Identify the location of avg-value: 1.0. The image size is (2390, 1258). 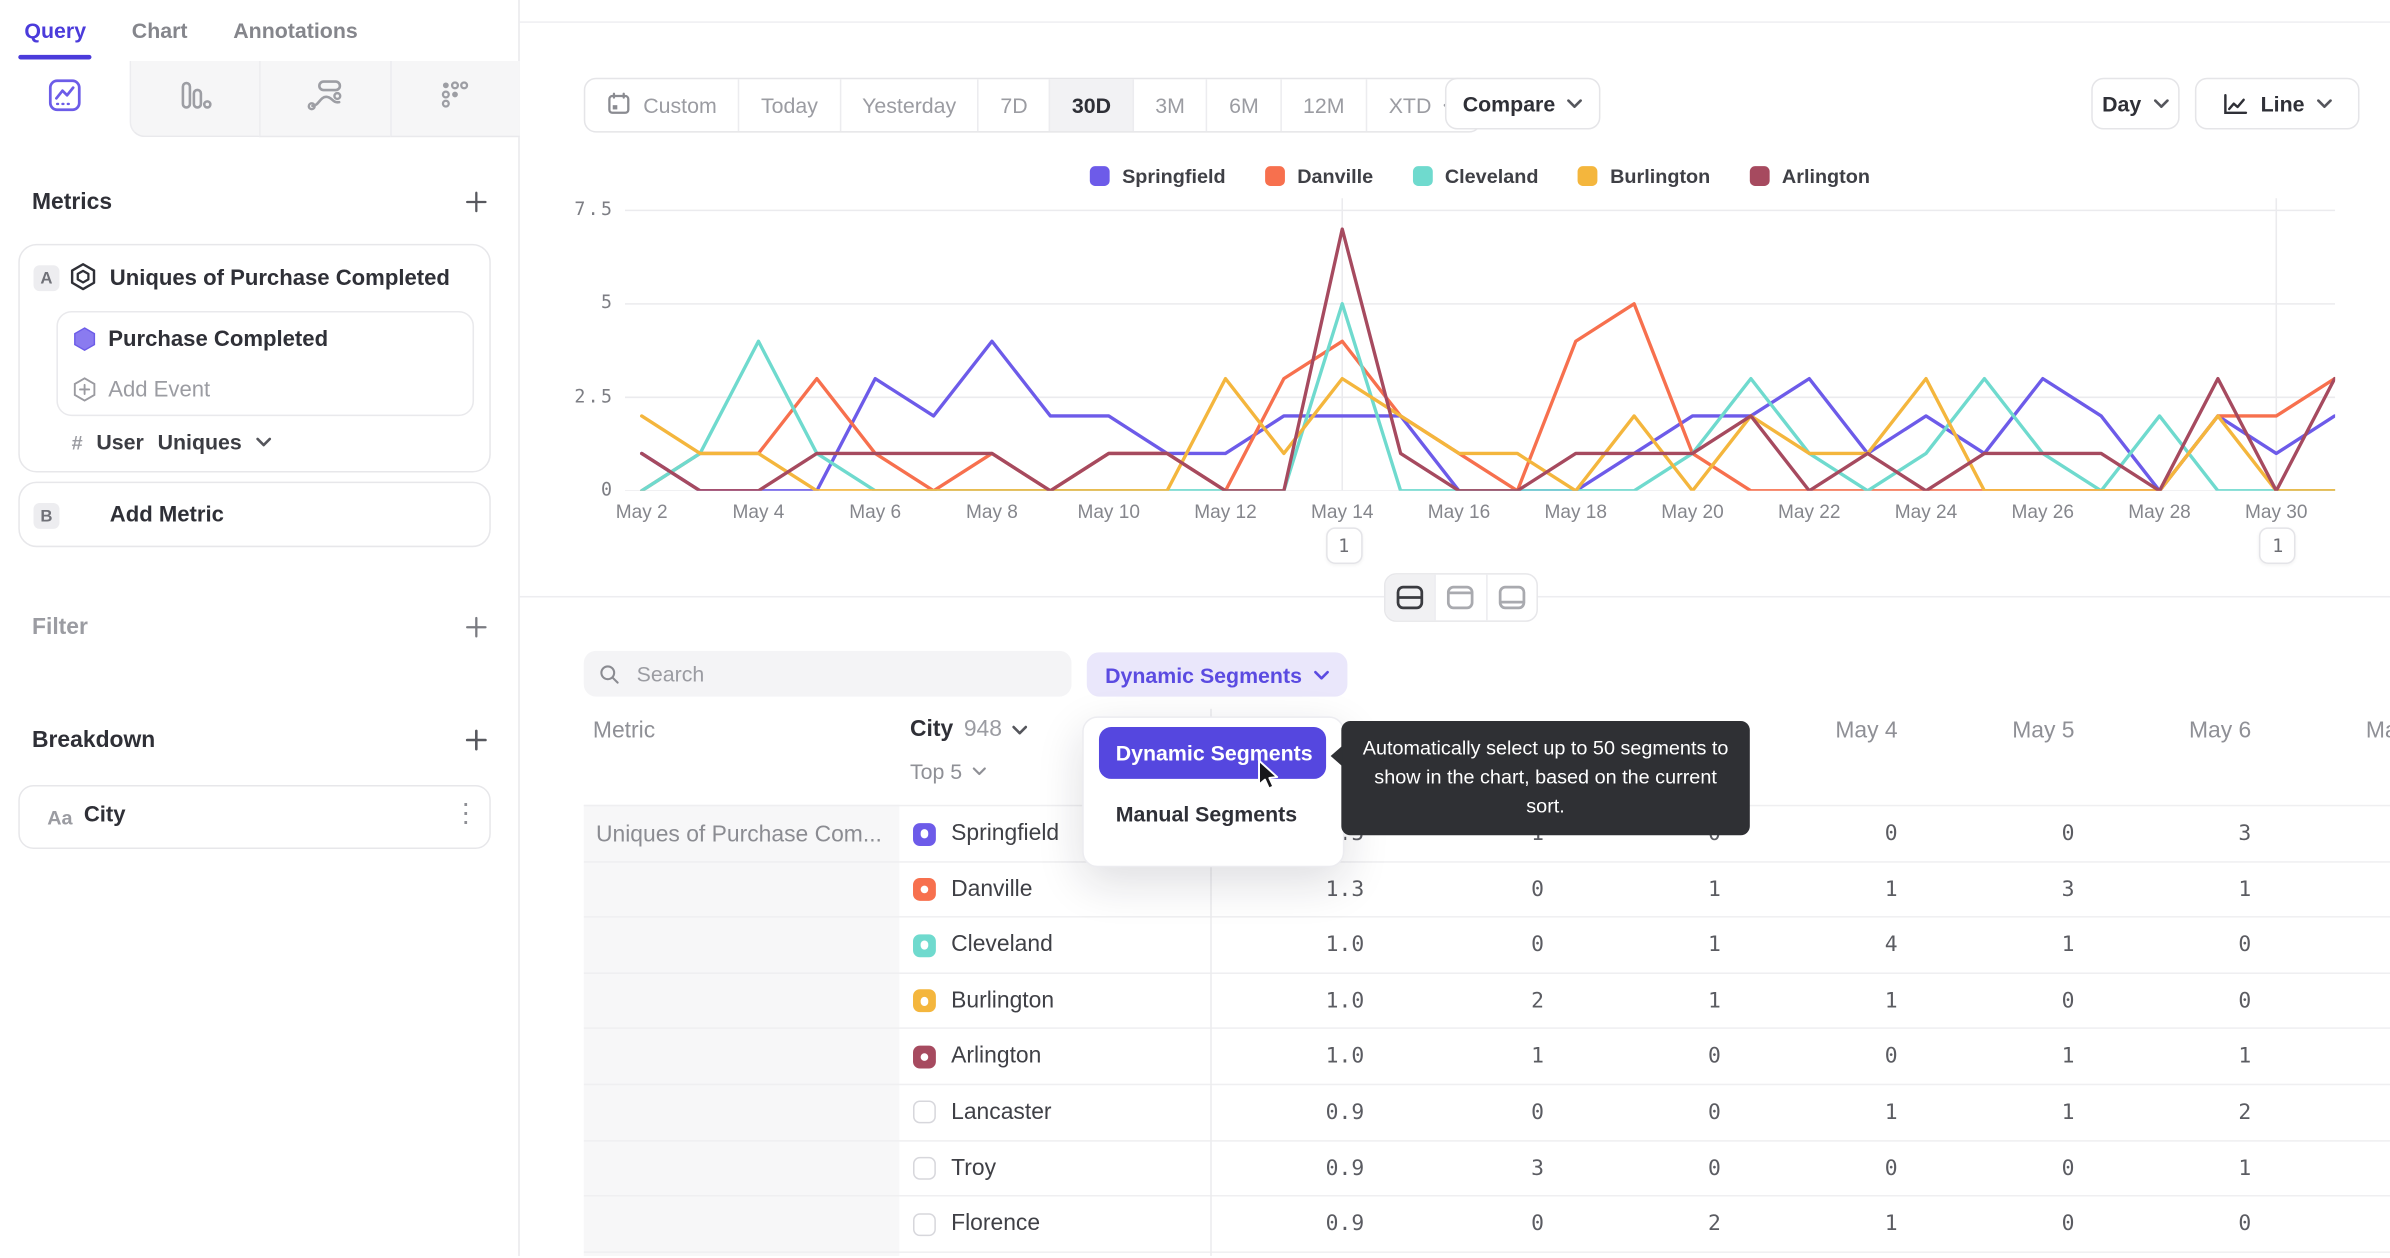
(1345, 1057).